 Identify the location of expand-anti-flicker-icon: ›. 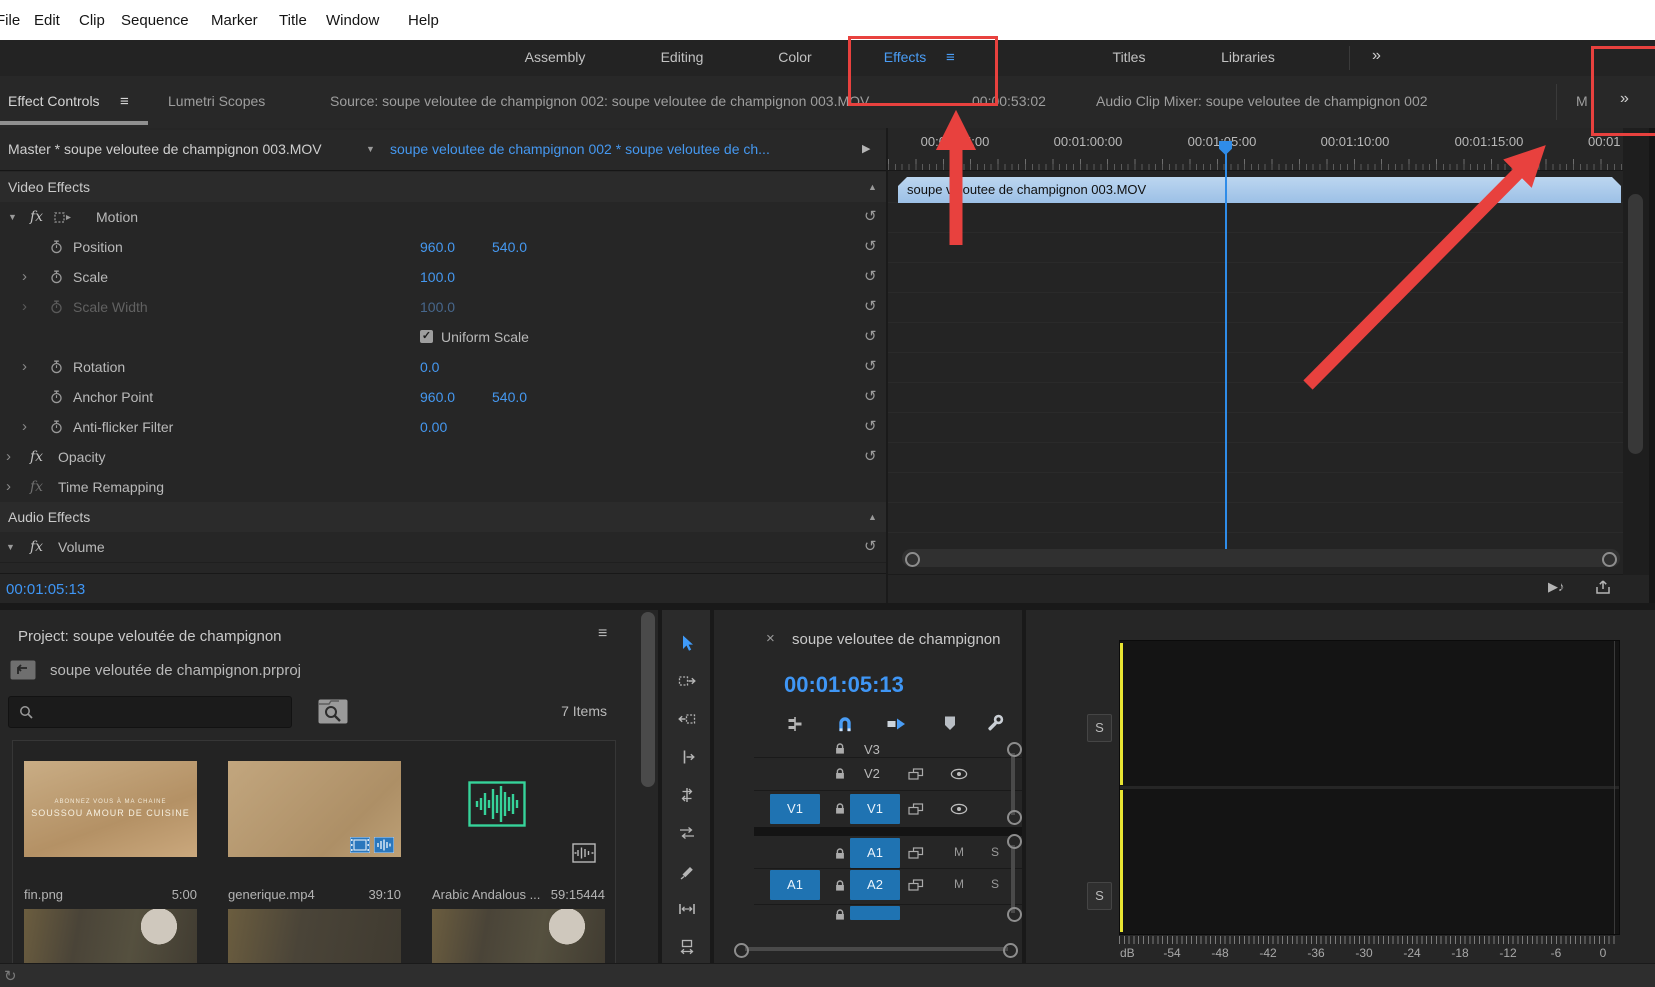
(24, 427).